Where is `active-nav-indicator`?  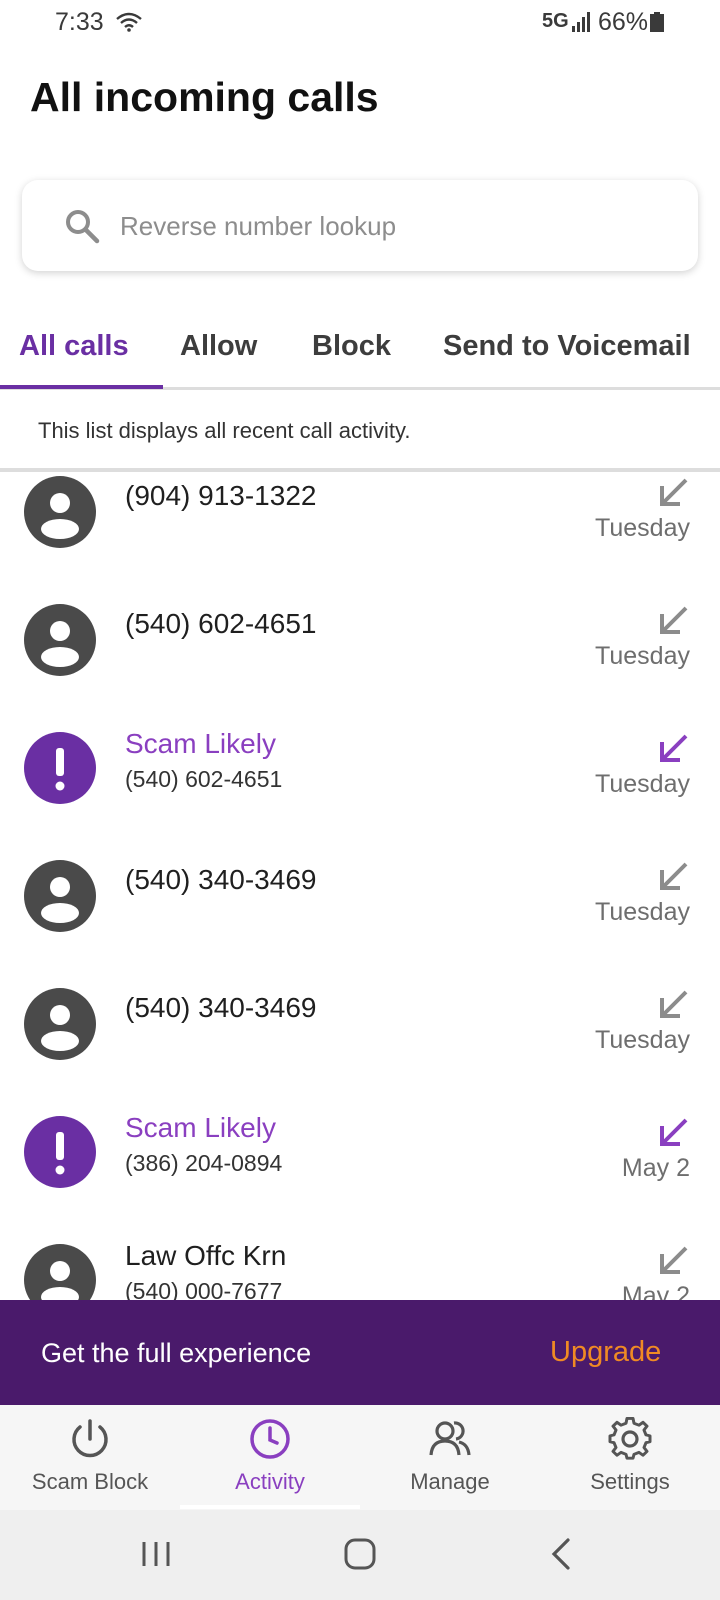
active-nav-indicator is located at coordinates (270, 1507).